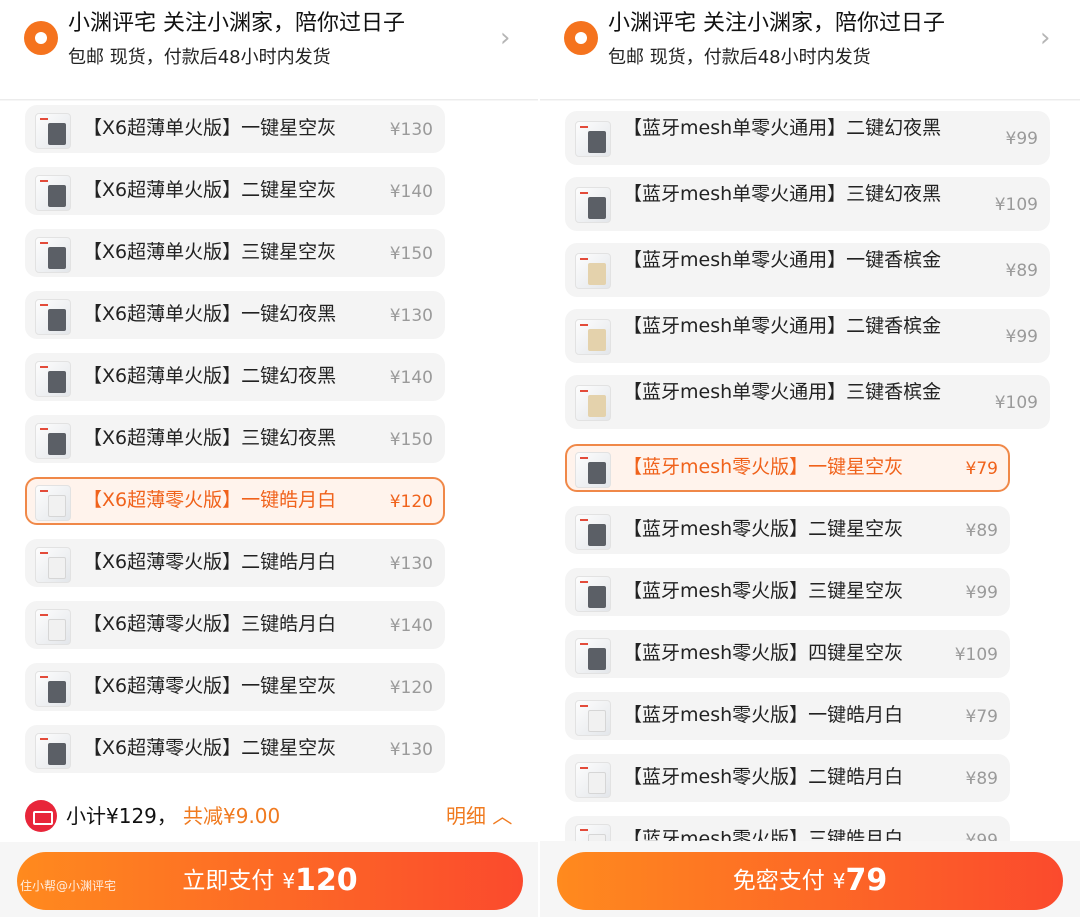 This screenshot has width=1080, height=917. What do you see at coordinates (981, 469) in the screenshot?
I see `sku-price: ¥79` at bounding box center [981, 469].